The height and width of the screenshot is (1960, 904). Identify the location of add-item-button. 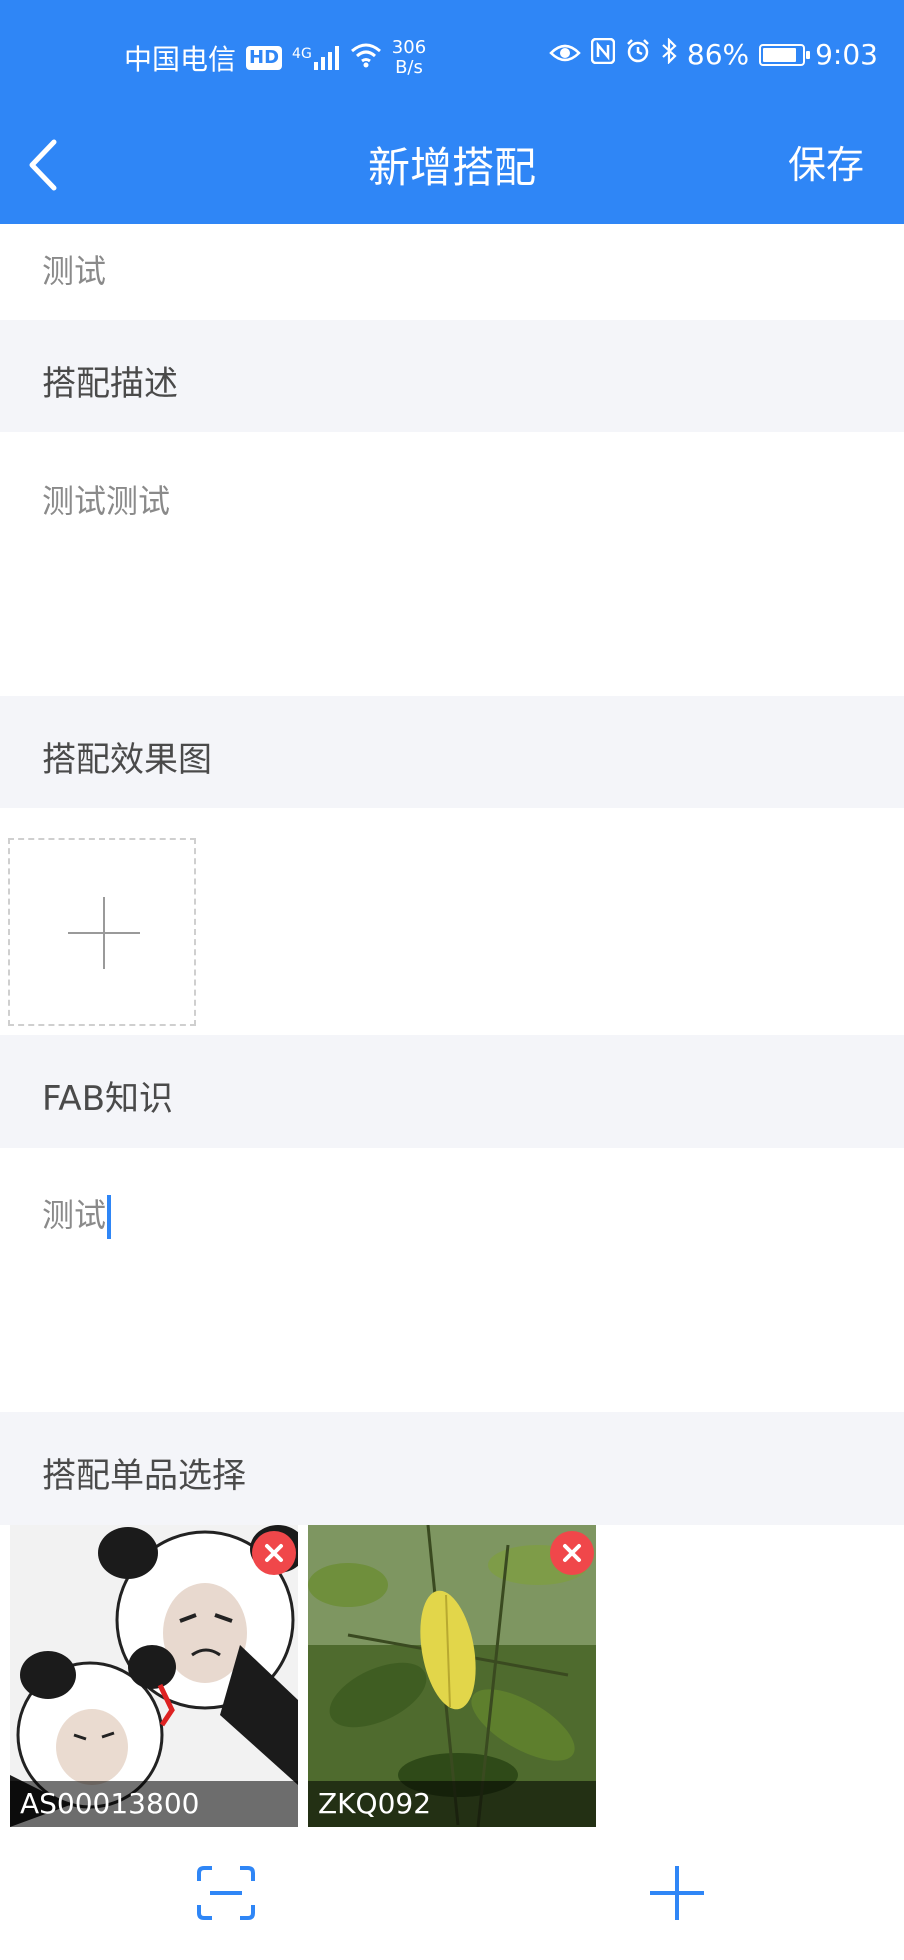
(677, 1893).